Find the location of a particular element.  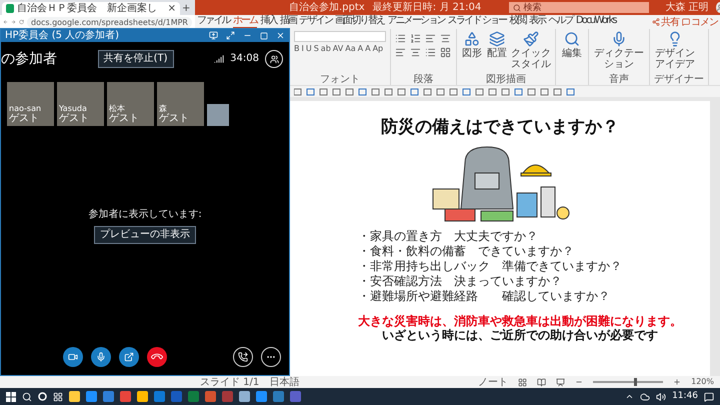

chevron-icon is located at coordinates (629, 396).